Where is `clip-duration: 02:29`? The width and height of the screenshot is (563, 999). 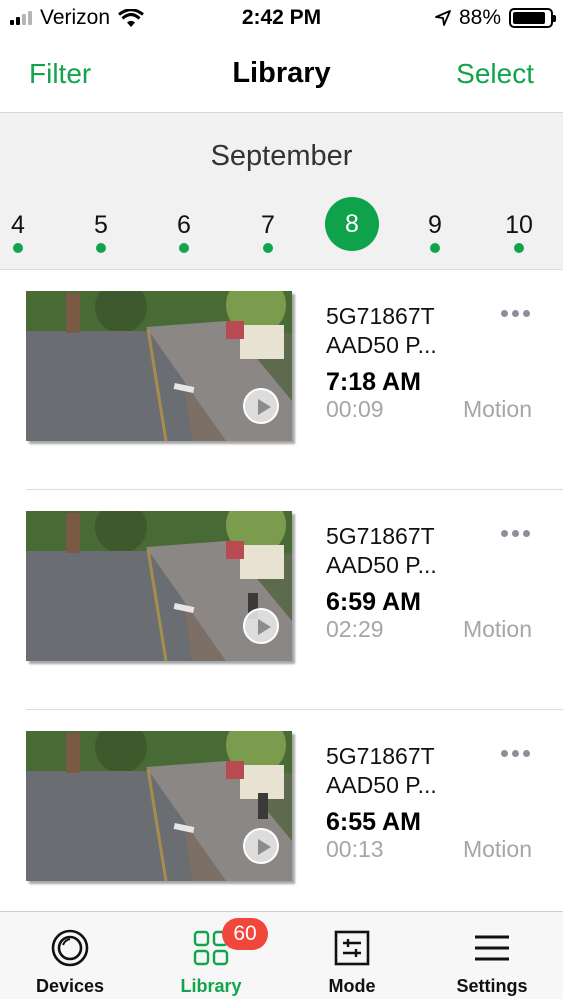 clip-duration: 02:29 is located at coordinates (355, 629).